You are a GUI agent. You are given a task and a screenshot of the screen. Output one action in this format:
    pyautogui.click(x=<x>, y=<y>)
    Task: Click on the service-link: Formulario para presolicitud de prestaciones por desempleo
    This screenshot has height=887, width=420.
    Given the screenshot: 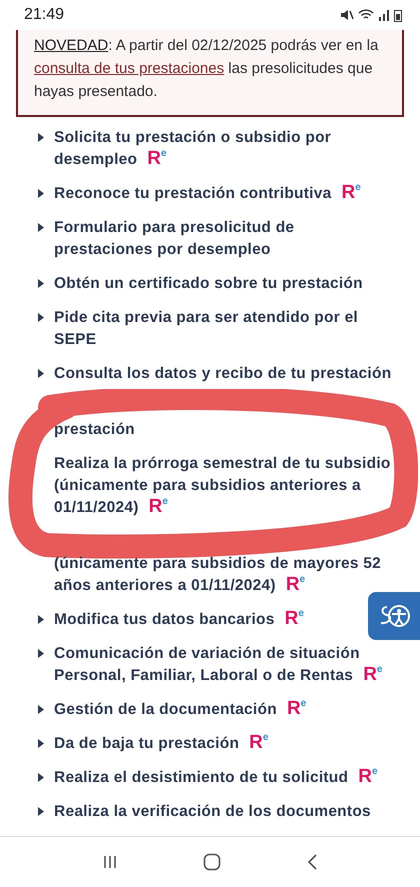 What is the action you would take?
    pyautogui.click(x=224, y=239)
    